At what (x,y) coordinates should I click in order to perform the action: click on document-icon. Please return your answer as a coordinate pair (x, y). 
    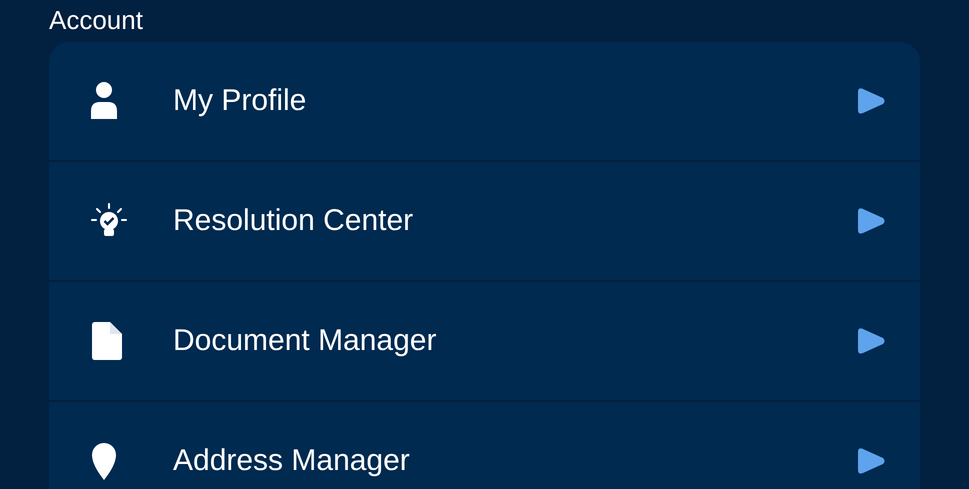
    Looking at the image, I should click on (106, 341).